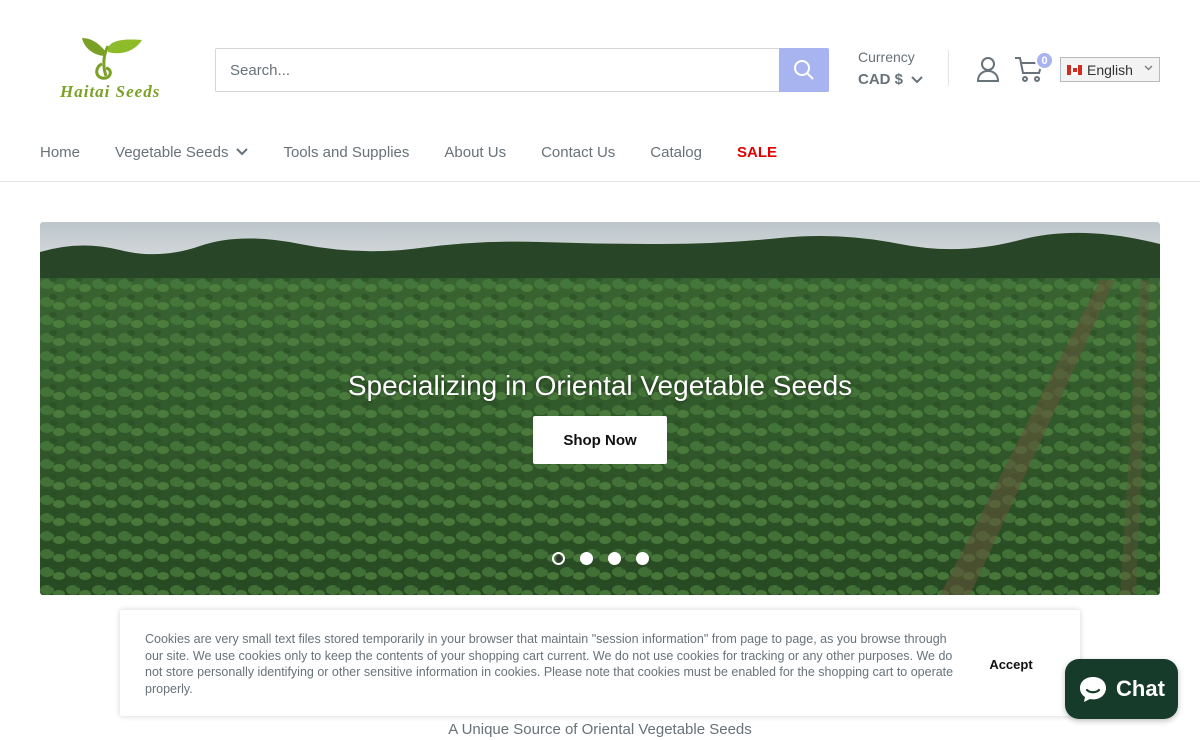 This screenshot has width=1200, height=740. Describe the element at coordinates (1011, 664) in the screenshot. I see `cookie-accept-button: Accept` at that location.